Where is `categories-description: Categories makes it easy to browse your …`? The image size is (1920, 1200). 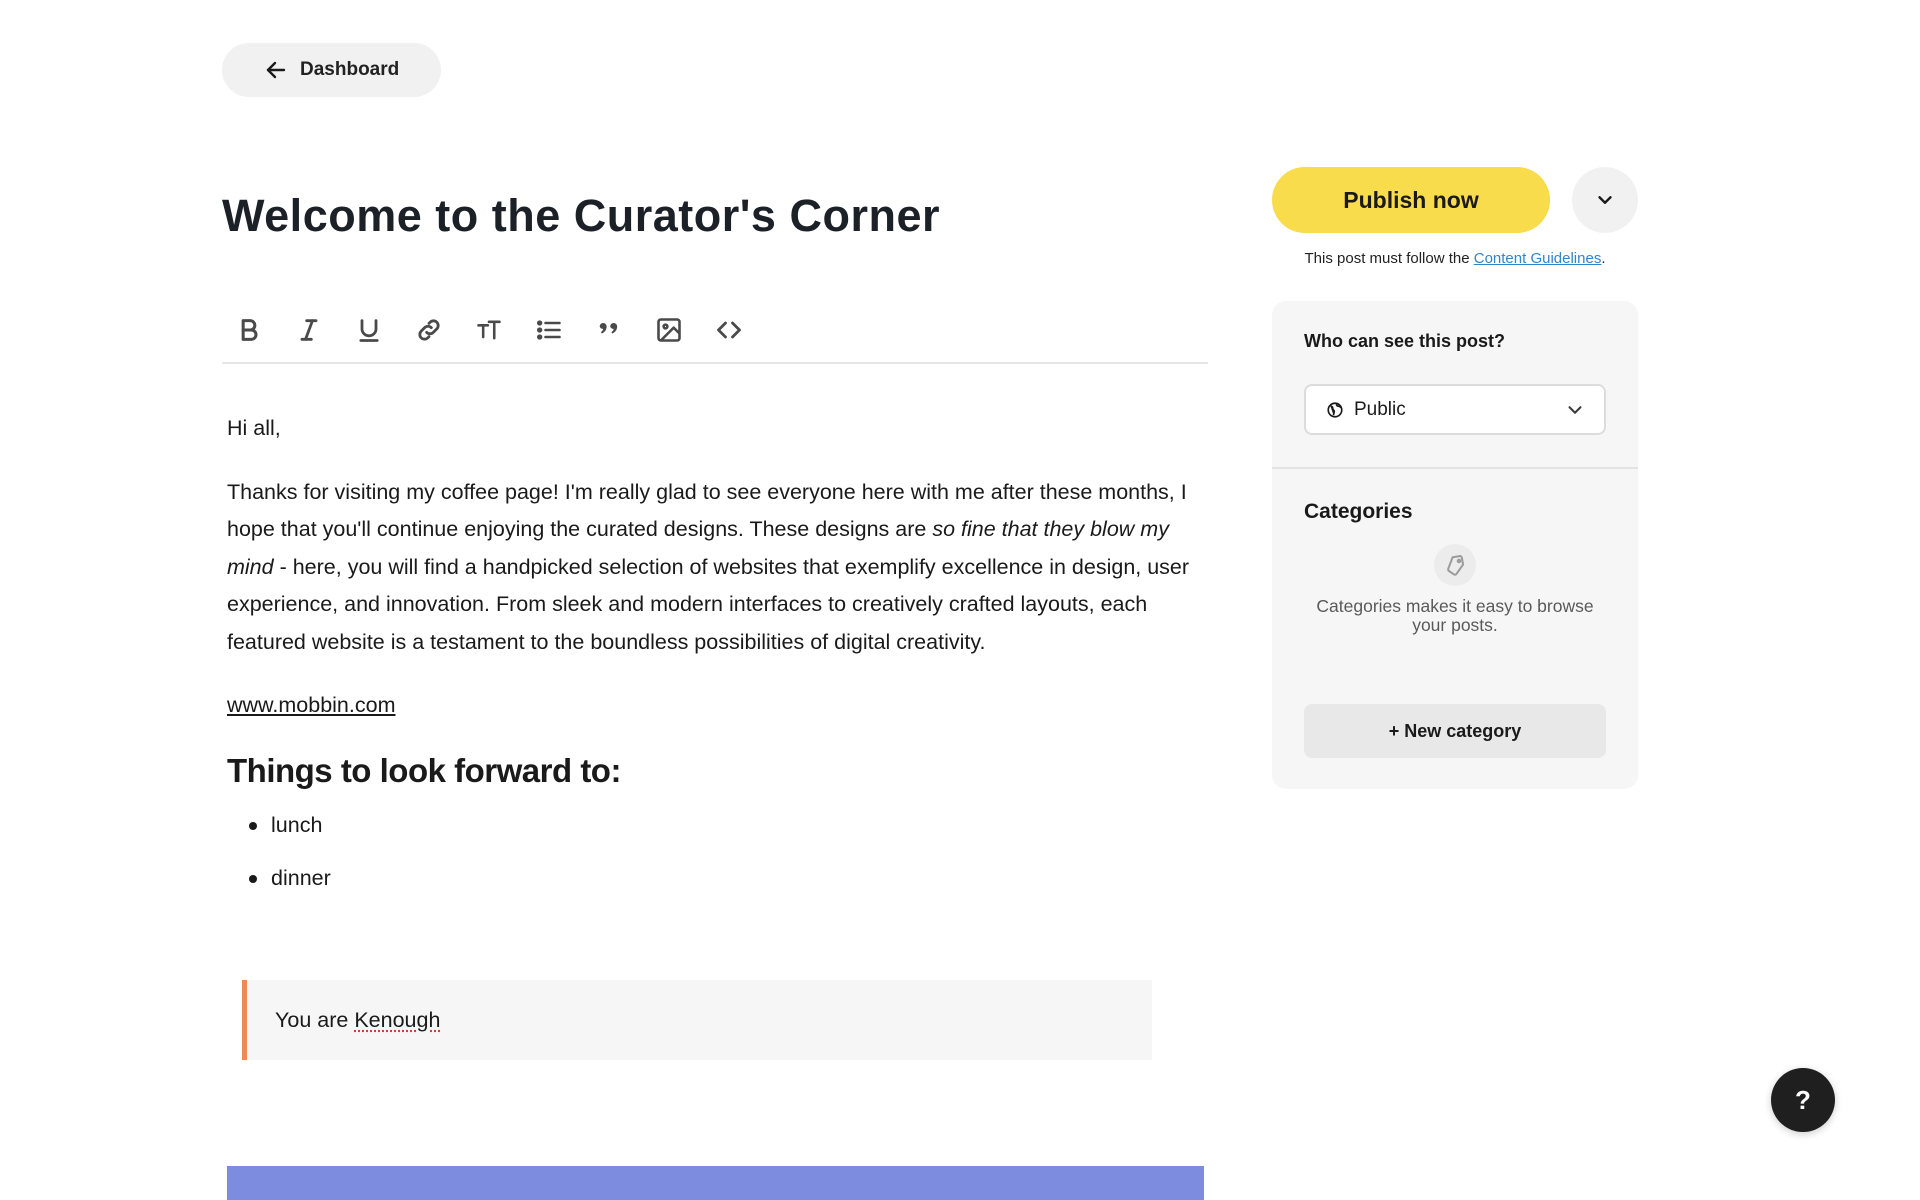
categories-description: Categories makes it easy to browse your … is located at coordinates (1455, 616).